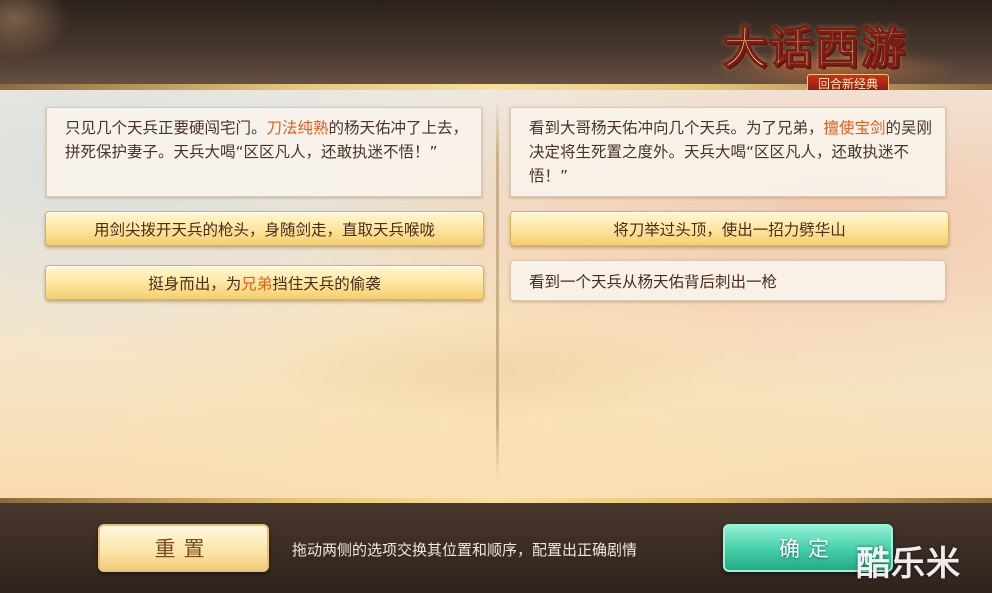 The height and width of the screenshot is (593, 992). I want to click on reset-button: 重置, so click(183, 548).